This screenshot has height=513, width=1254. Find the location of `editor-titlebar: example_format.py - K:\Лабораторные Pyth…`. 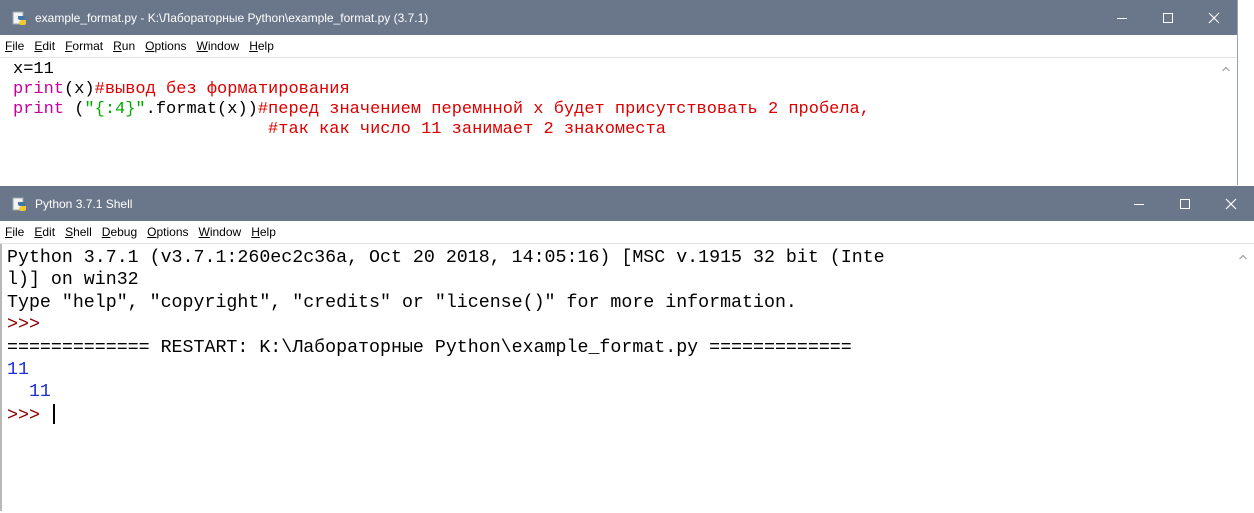

editor-titlebar: example_format.py - K:\Лабораторные Pyth… is located at coordinates (618, 17).